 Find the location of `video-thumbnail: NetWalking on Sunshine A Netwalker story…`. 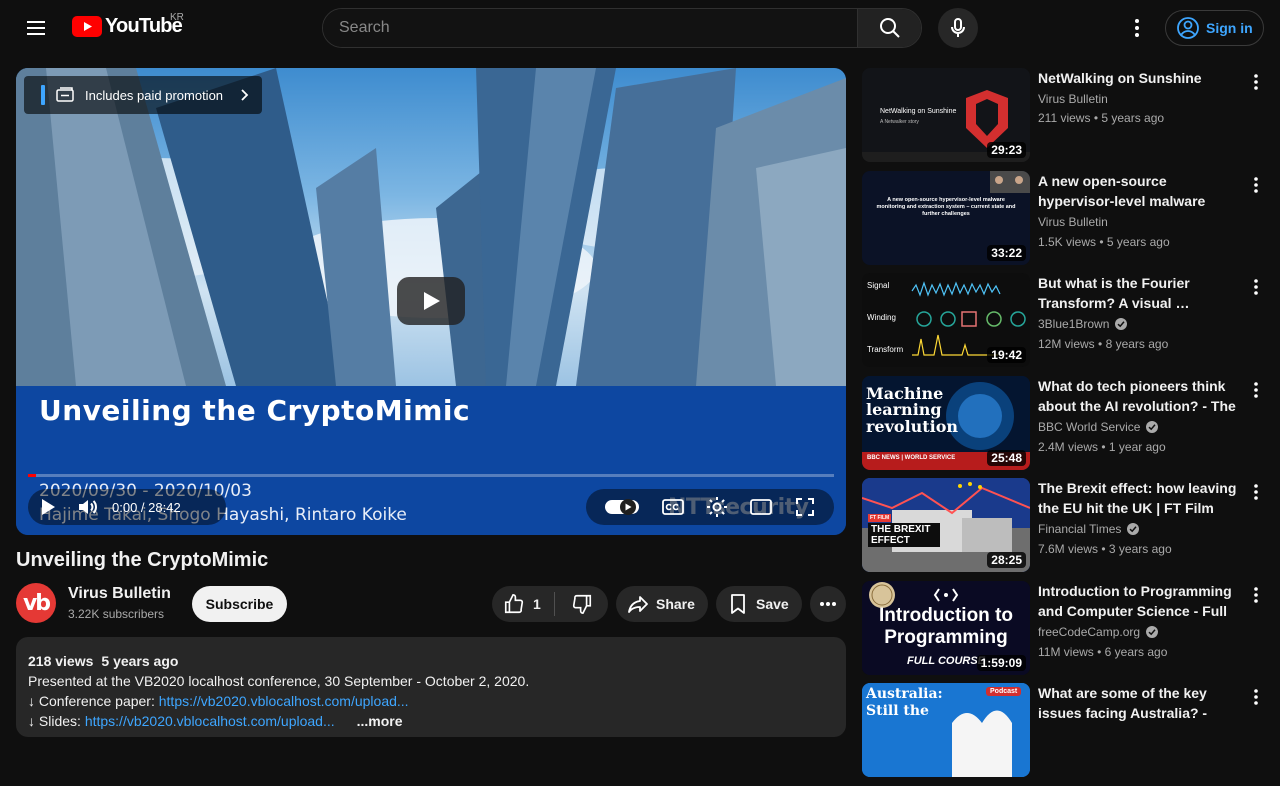

video-thumbnail: NetWalking on Sunshine A Netwalker story… is located at coordinates (946, 115).